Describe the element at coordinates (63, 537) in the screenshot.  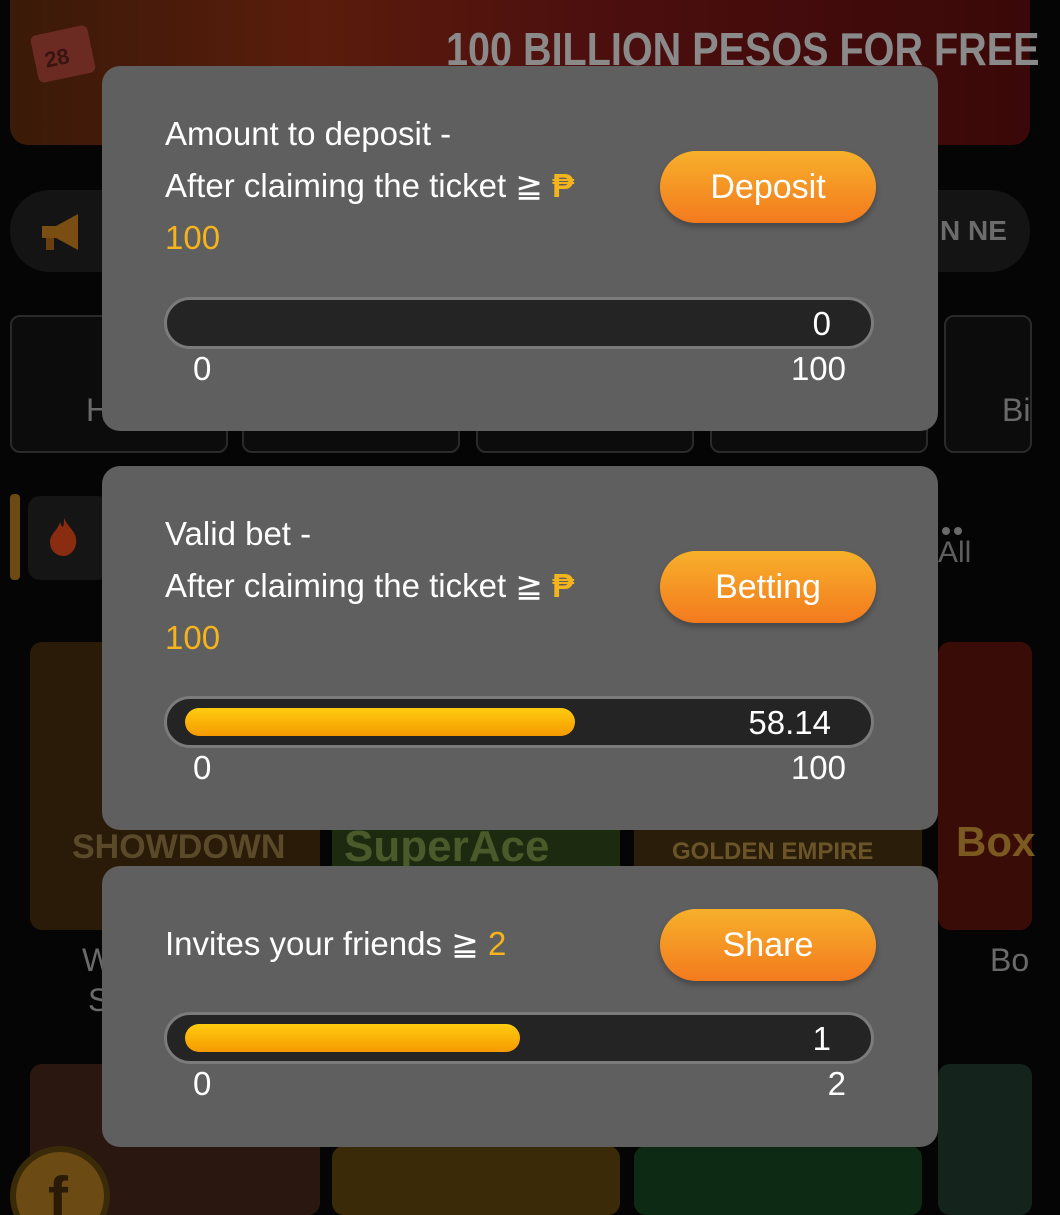
I see `fire-icon` at that location.